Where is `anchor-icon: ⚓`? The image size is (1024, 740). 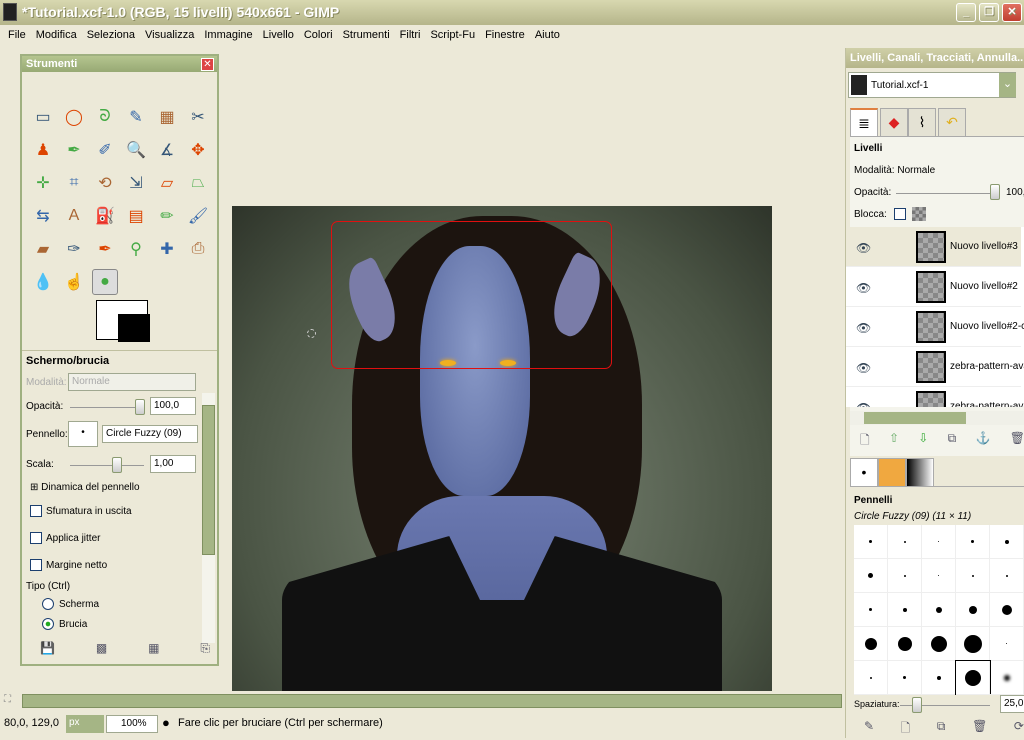
anchor-icon: ⚓ is located at coordinates (982, 441).